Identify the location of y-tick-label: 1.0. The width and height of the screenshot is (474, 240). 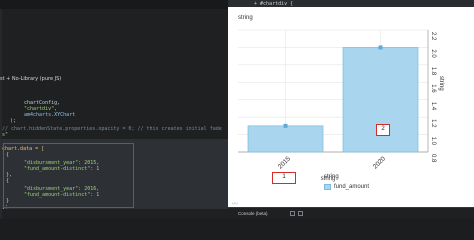
(433, 141).